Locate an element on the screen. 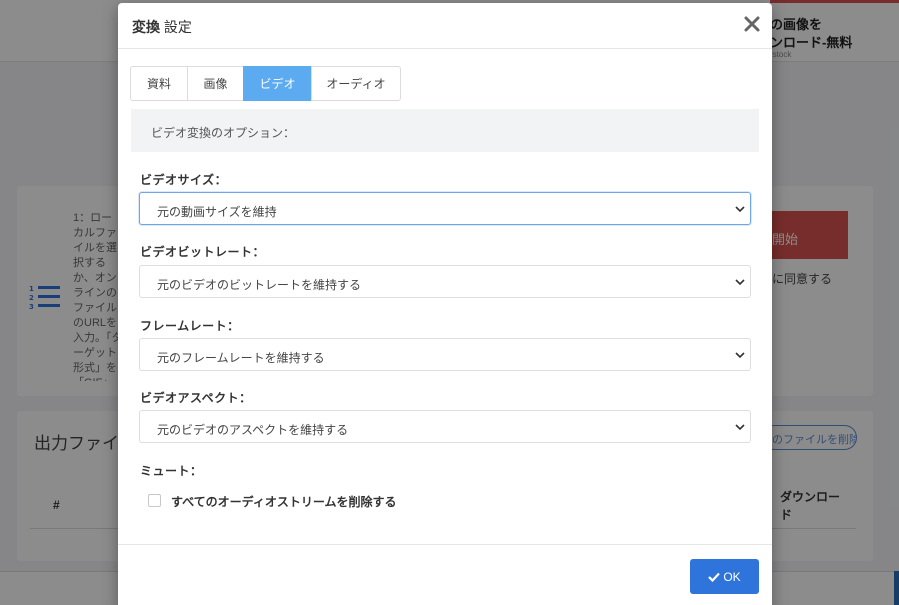  tab-image: 画像 is located at coordinates (215, 83).